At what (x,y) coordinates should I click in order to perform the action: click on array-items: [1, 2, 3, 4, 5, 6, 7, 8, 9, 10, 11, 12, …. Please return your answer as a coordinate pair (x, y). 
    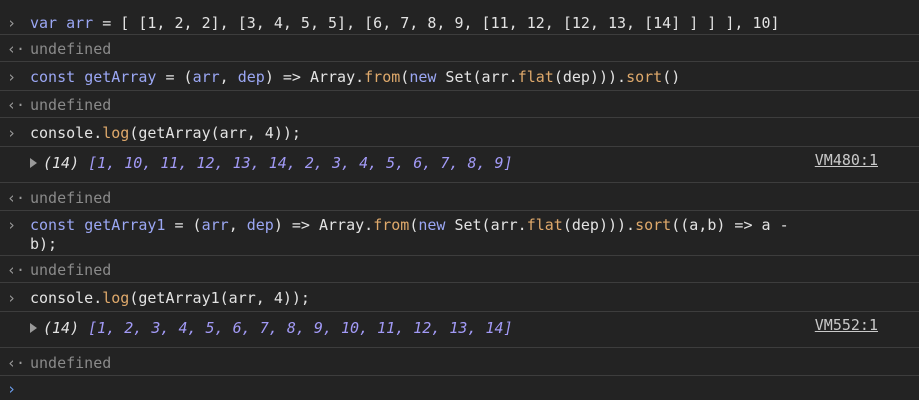
    Looking at the image, I should click on (300, 328).